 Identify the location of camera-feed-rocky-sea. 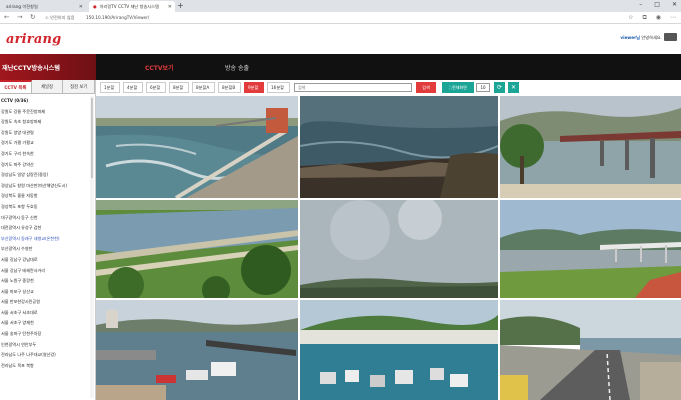
(399, 147).